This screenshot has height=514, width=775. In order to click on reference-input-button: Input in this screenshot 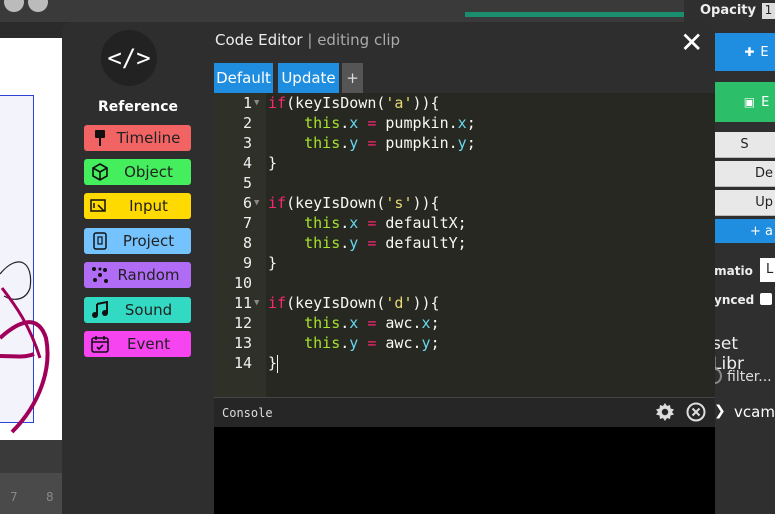, I will do `click(137, 206)`.